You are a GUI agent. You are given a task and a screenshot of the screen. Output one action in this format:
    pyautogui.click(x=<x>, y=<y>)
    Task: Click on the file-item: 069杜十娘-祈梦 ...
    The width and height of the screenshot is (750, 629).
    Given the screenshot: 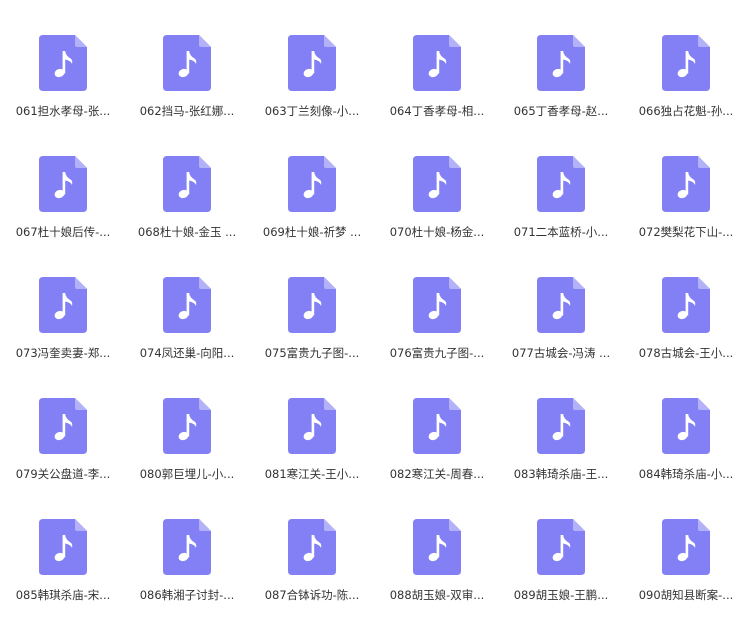 What is the action you would take?
    pyautogui.click(x=312, y=211)
    